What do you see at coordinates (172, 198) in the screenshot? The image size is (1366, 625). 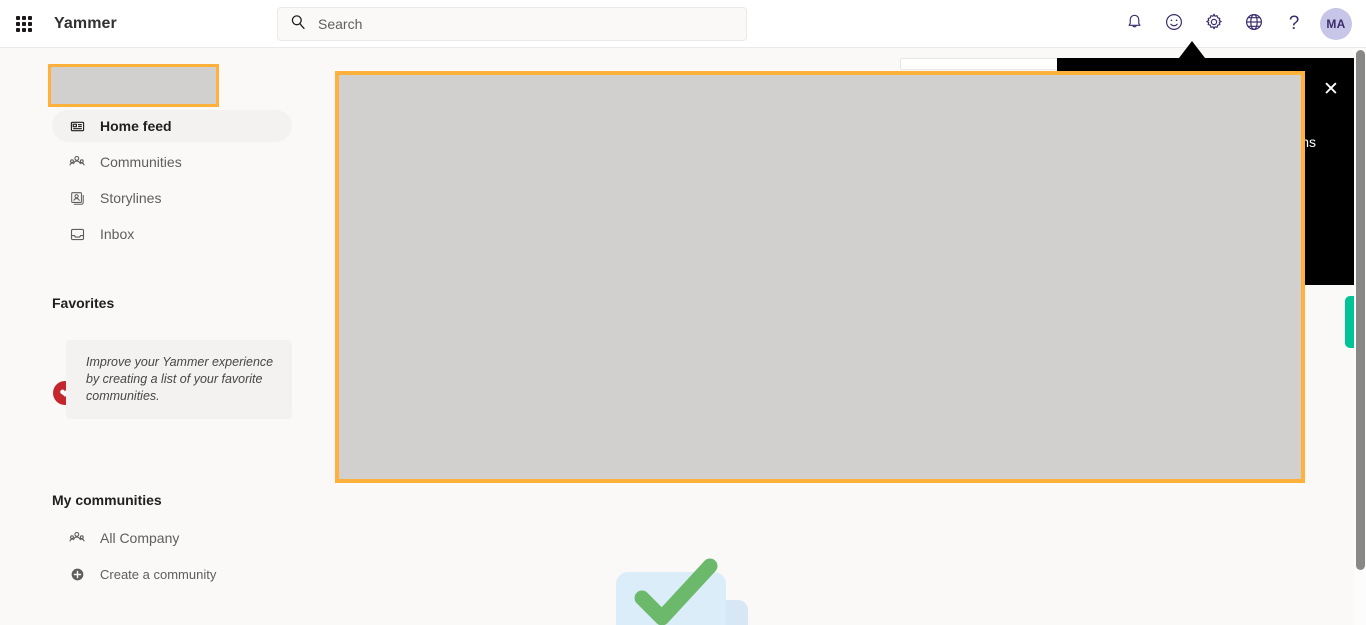 I see `sidebar-item-storylines: Storylines` at bounding box center [172, 198].